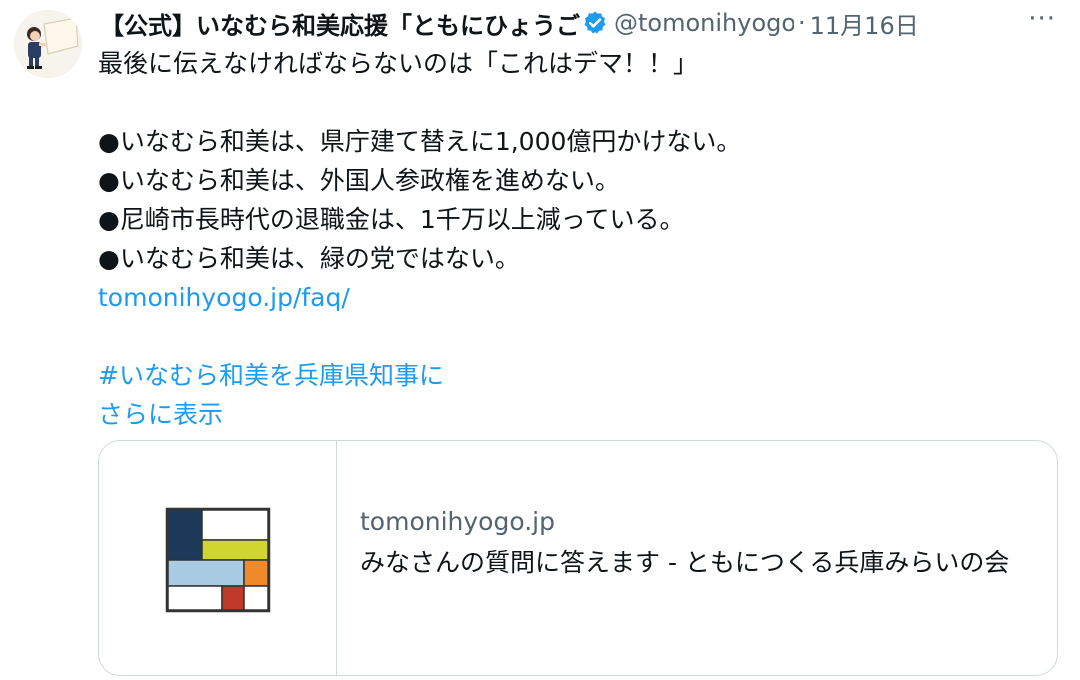 The image size is (1080, 680). What do you see at coordinates (578, 375) in the screenshot?
I see `hashtag-link: #いなむら和美を兵庫県知事に` at bounding box center [578, 375].